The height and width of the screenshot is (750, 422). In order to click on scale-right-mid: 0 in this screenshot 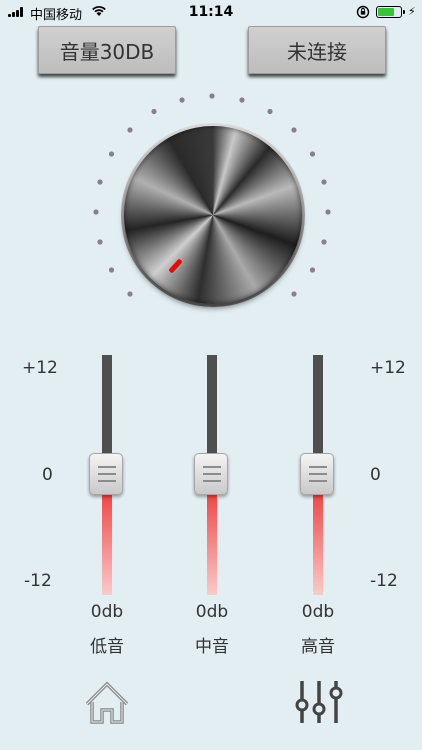, I will do `click(375, 475)`.